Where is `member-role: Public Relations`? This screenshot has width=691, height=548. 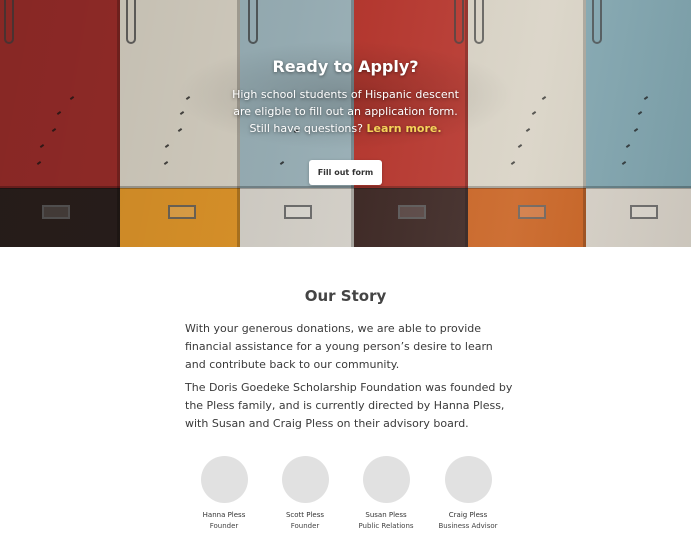
member-role: Public Relations is located at coordinates (386, 526).